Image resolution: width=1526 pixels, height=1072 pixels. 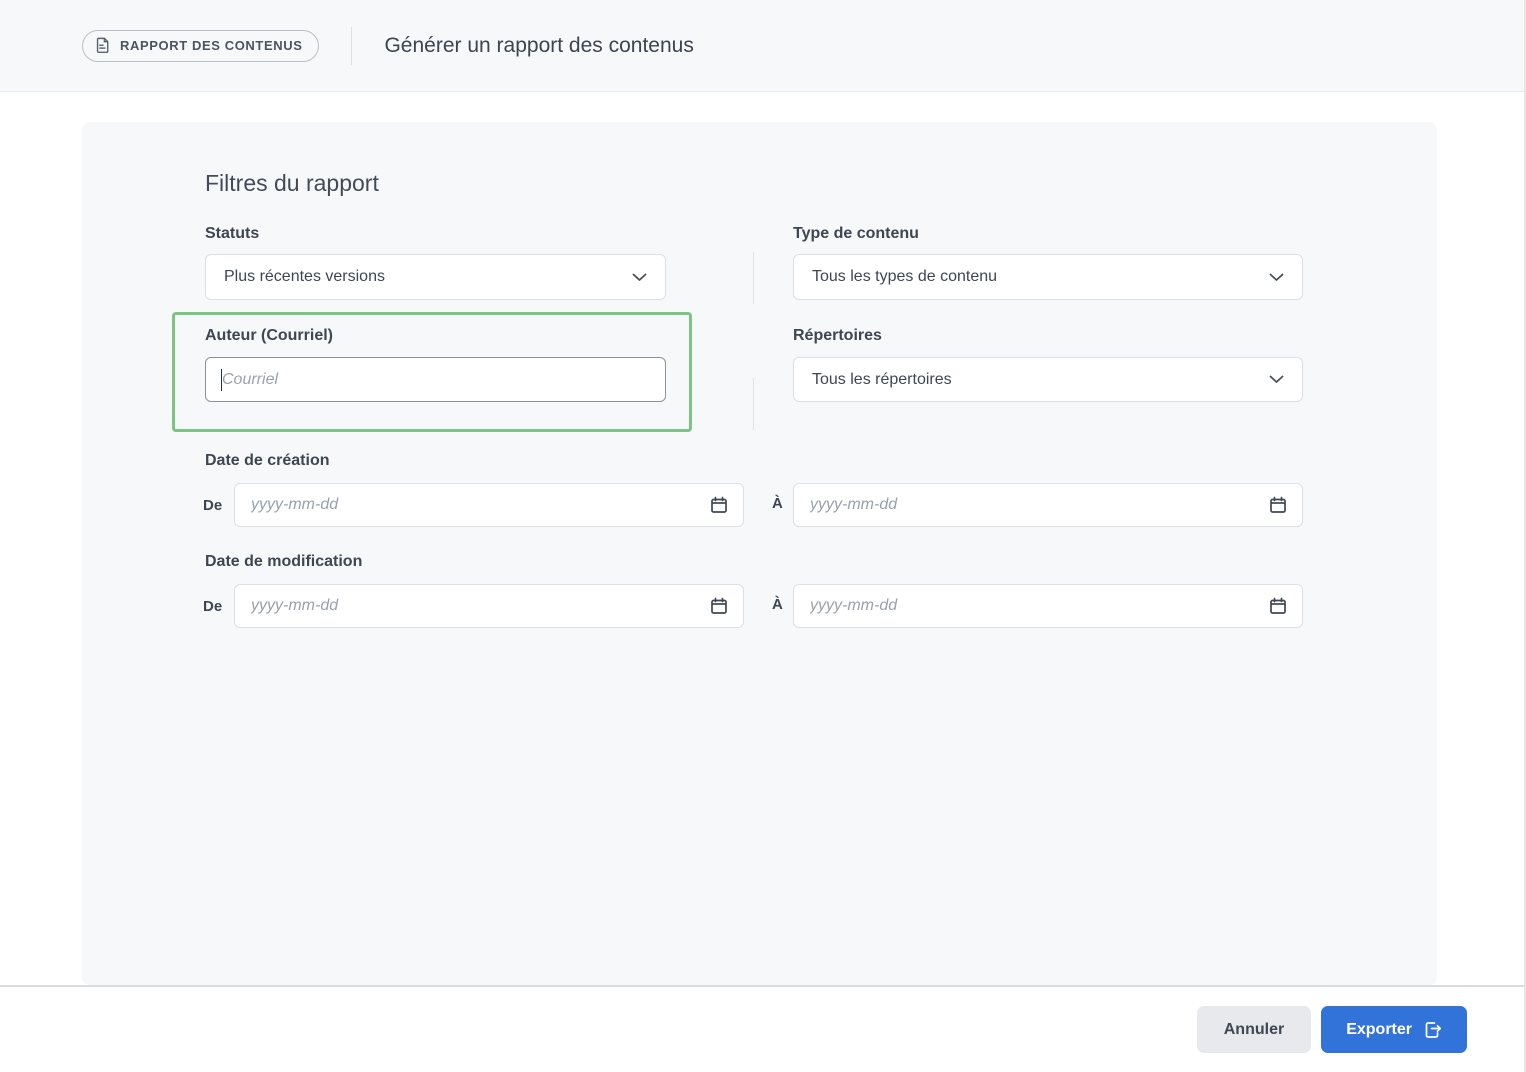 What do you see at coordinates (905, 276) in the screenshot?
I see `type-contenu-selected-value: Tous les types de contenu` at bounding box center [905, 276].